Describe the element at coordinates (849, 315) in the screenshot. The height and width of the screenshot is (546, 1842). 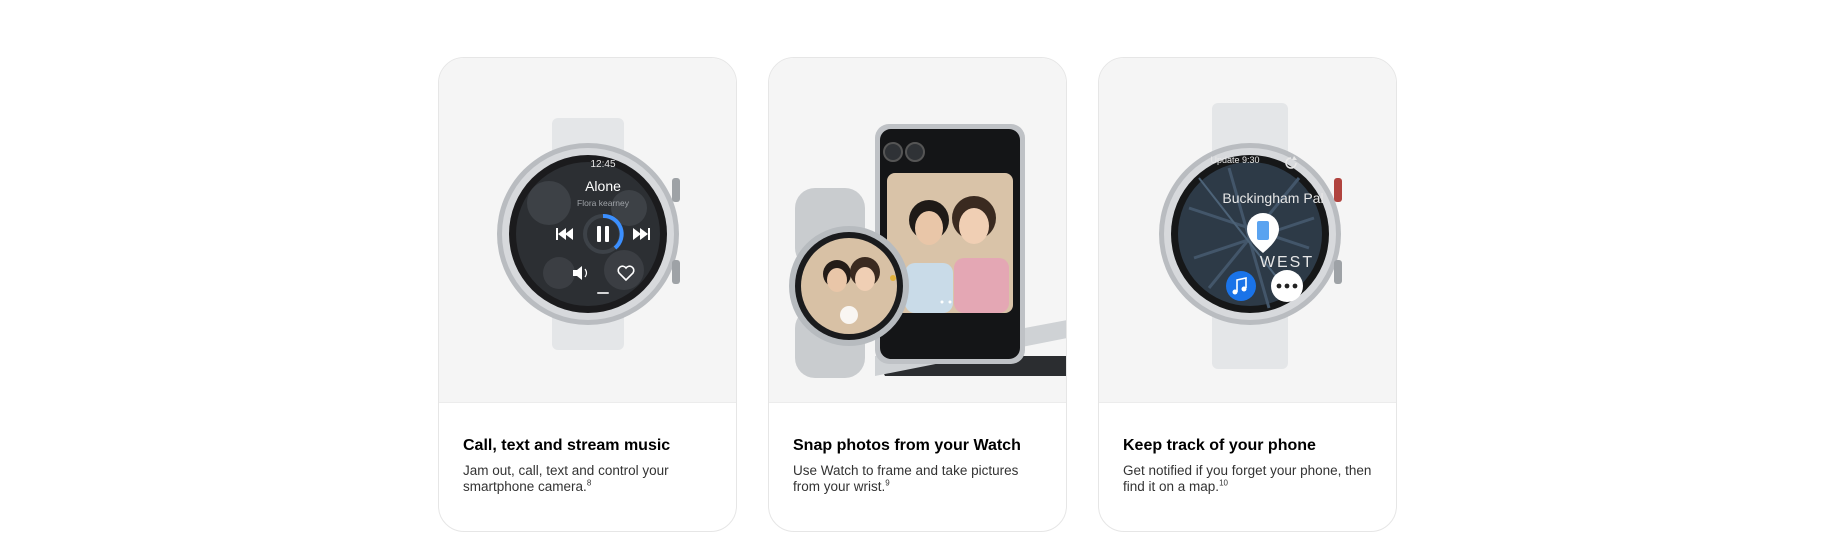
I see `camera-shutter-icon` at that location.